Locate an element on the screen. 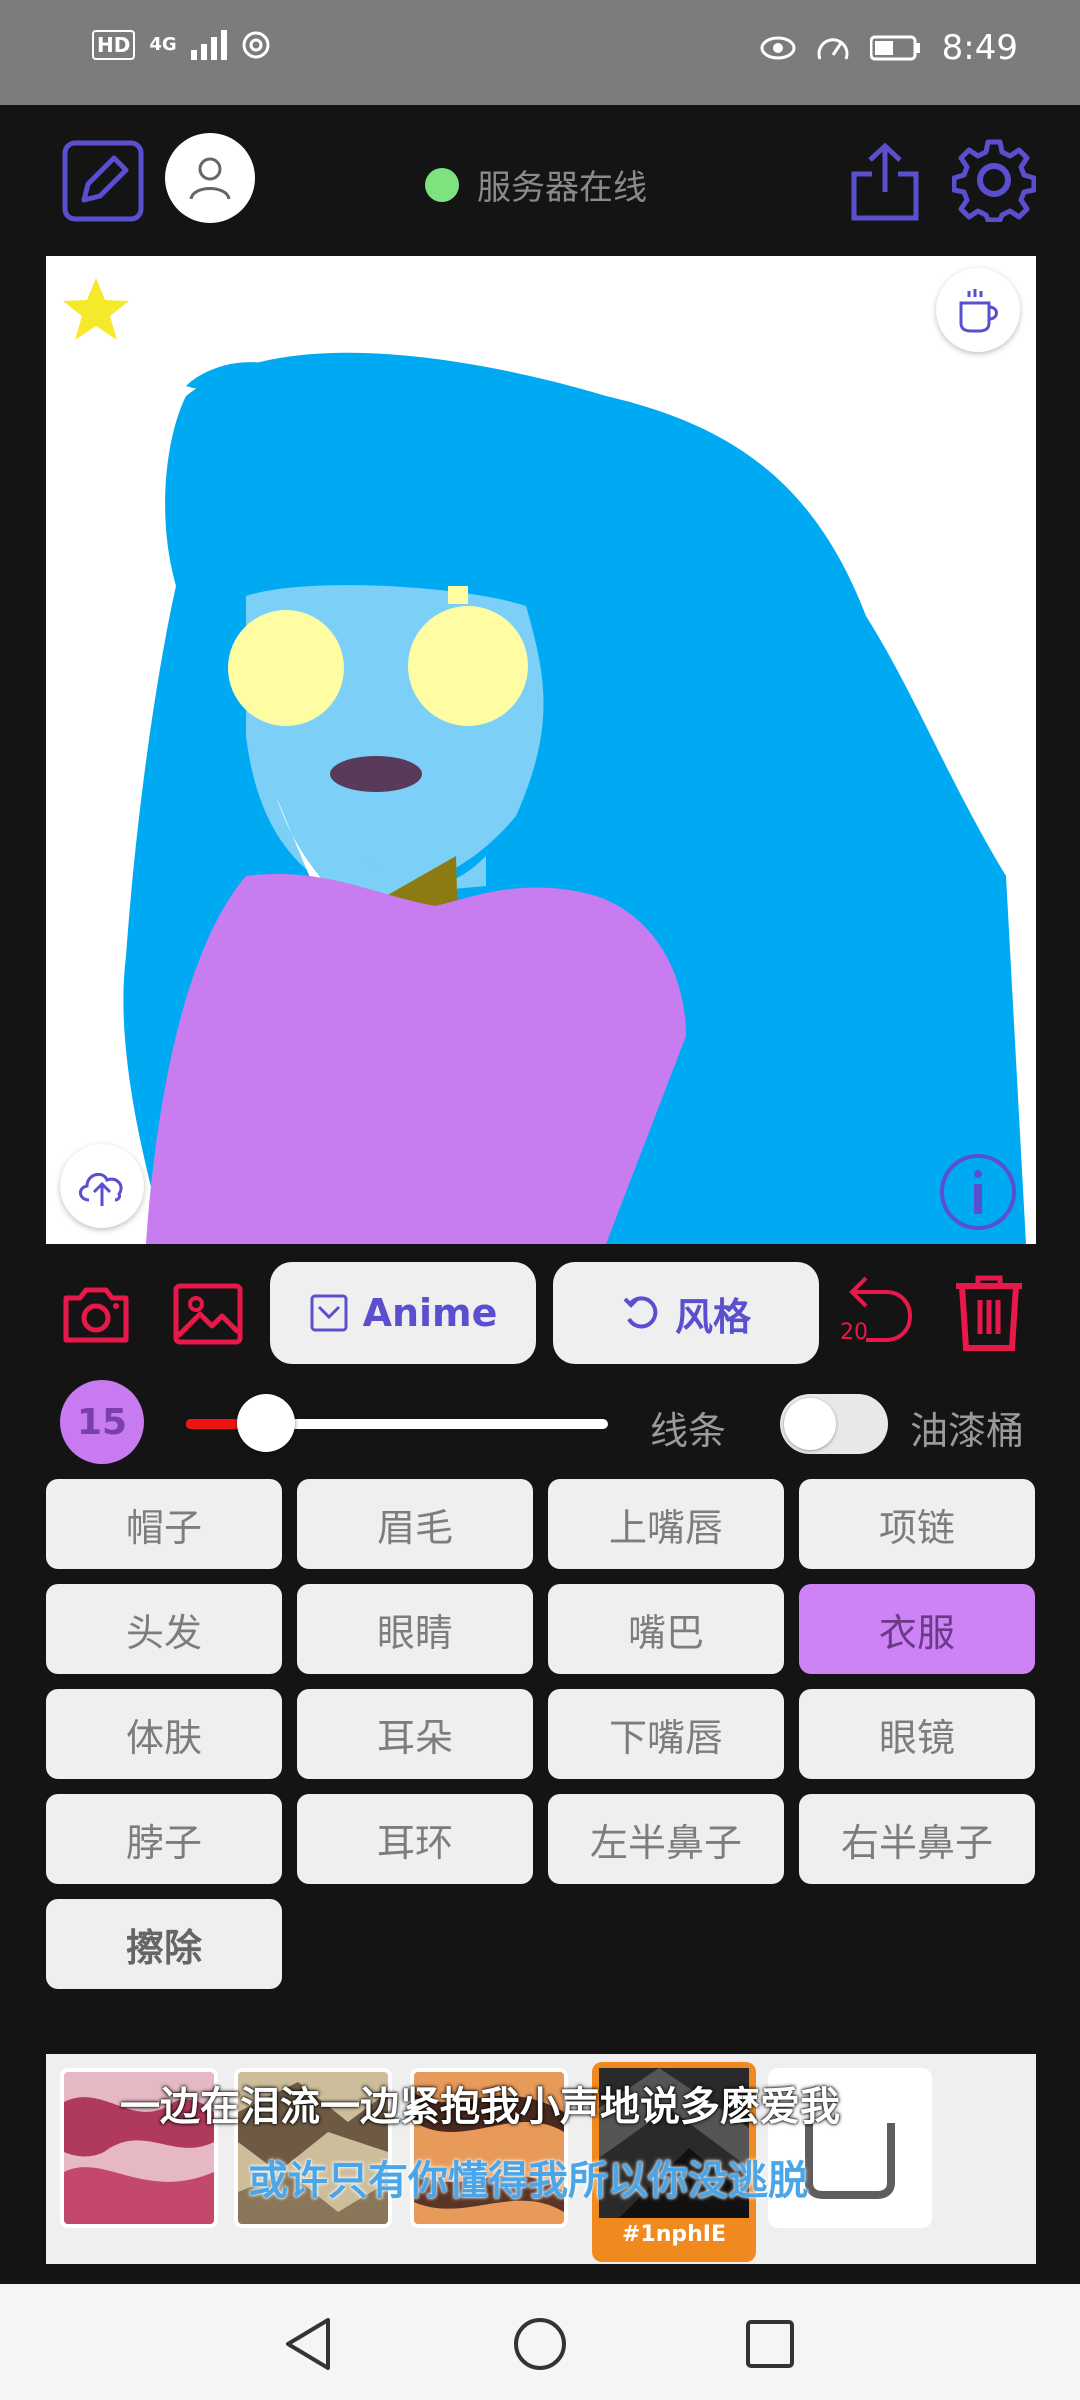  edit-icon is located at coordinates (103, 181).